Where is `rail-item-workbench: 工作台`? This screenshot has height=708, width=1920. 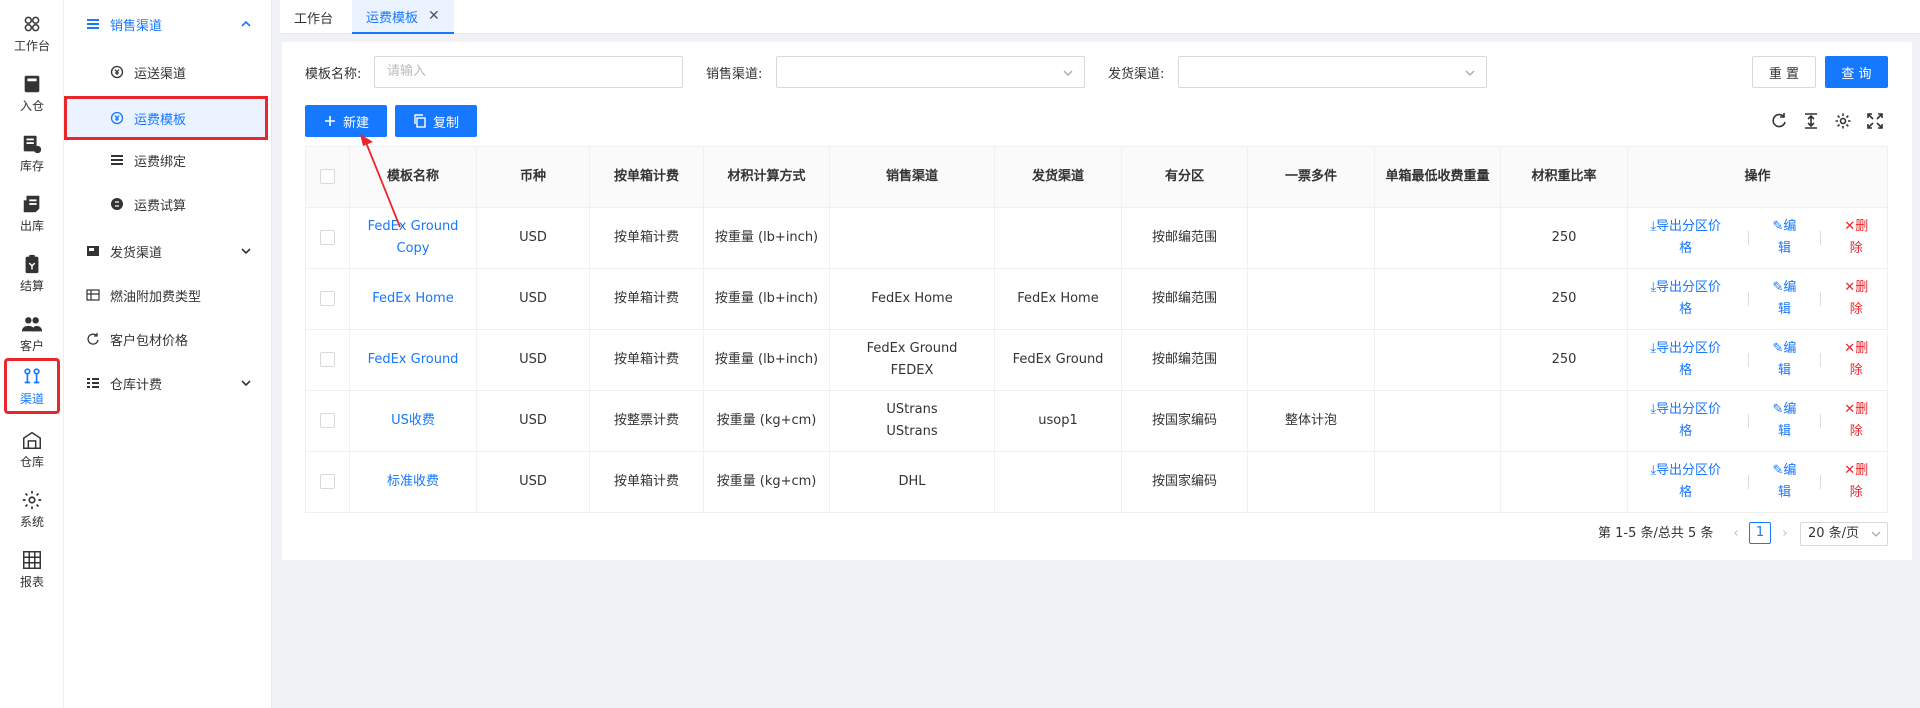
rail-item-workbench: 工作台 is located at coordinates (32, 33).